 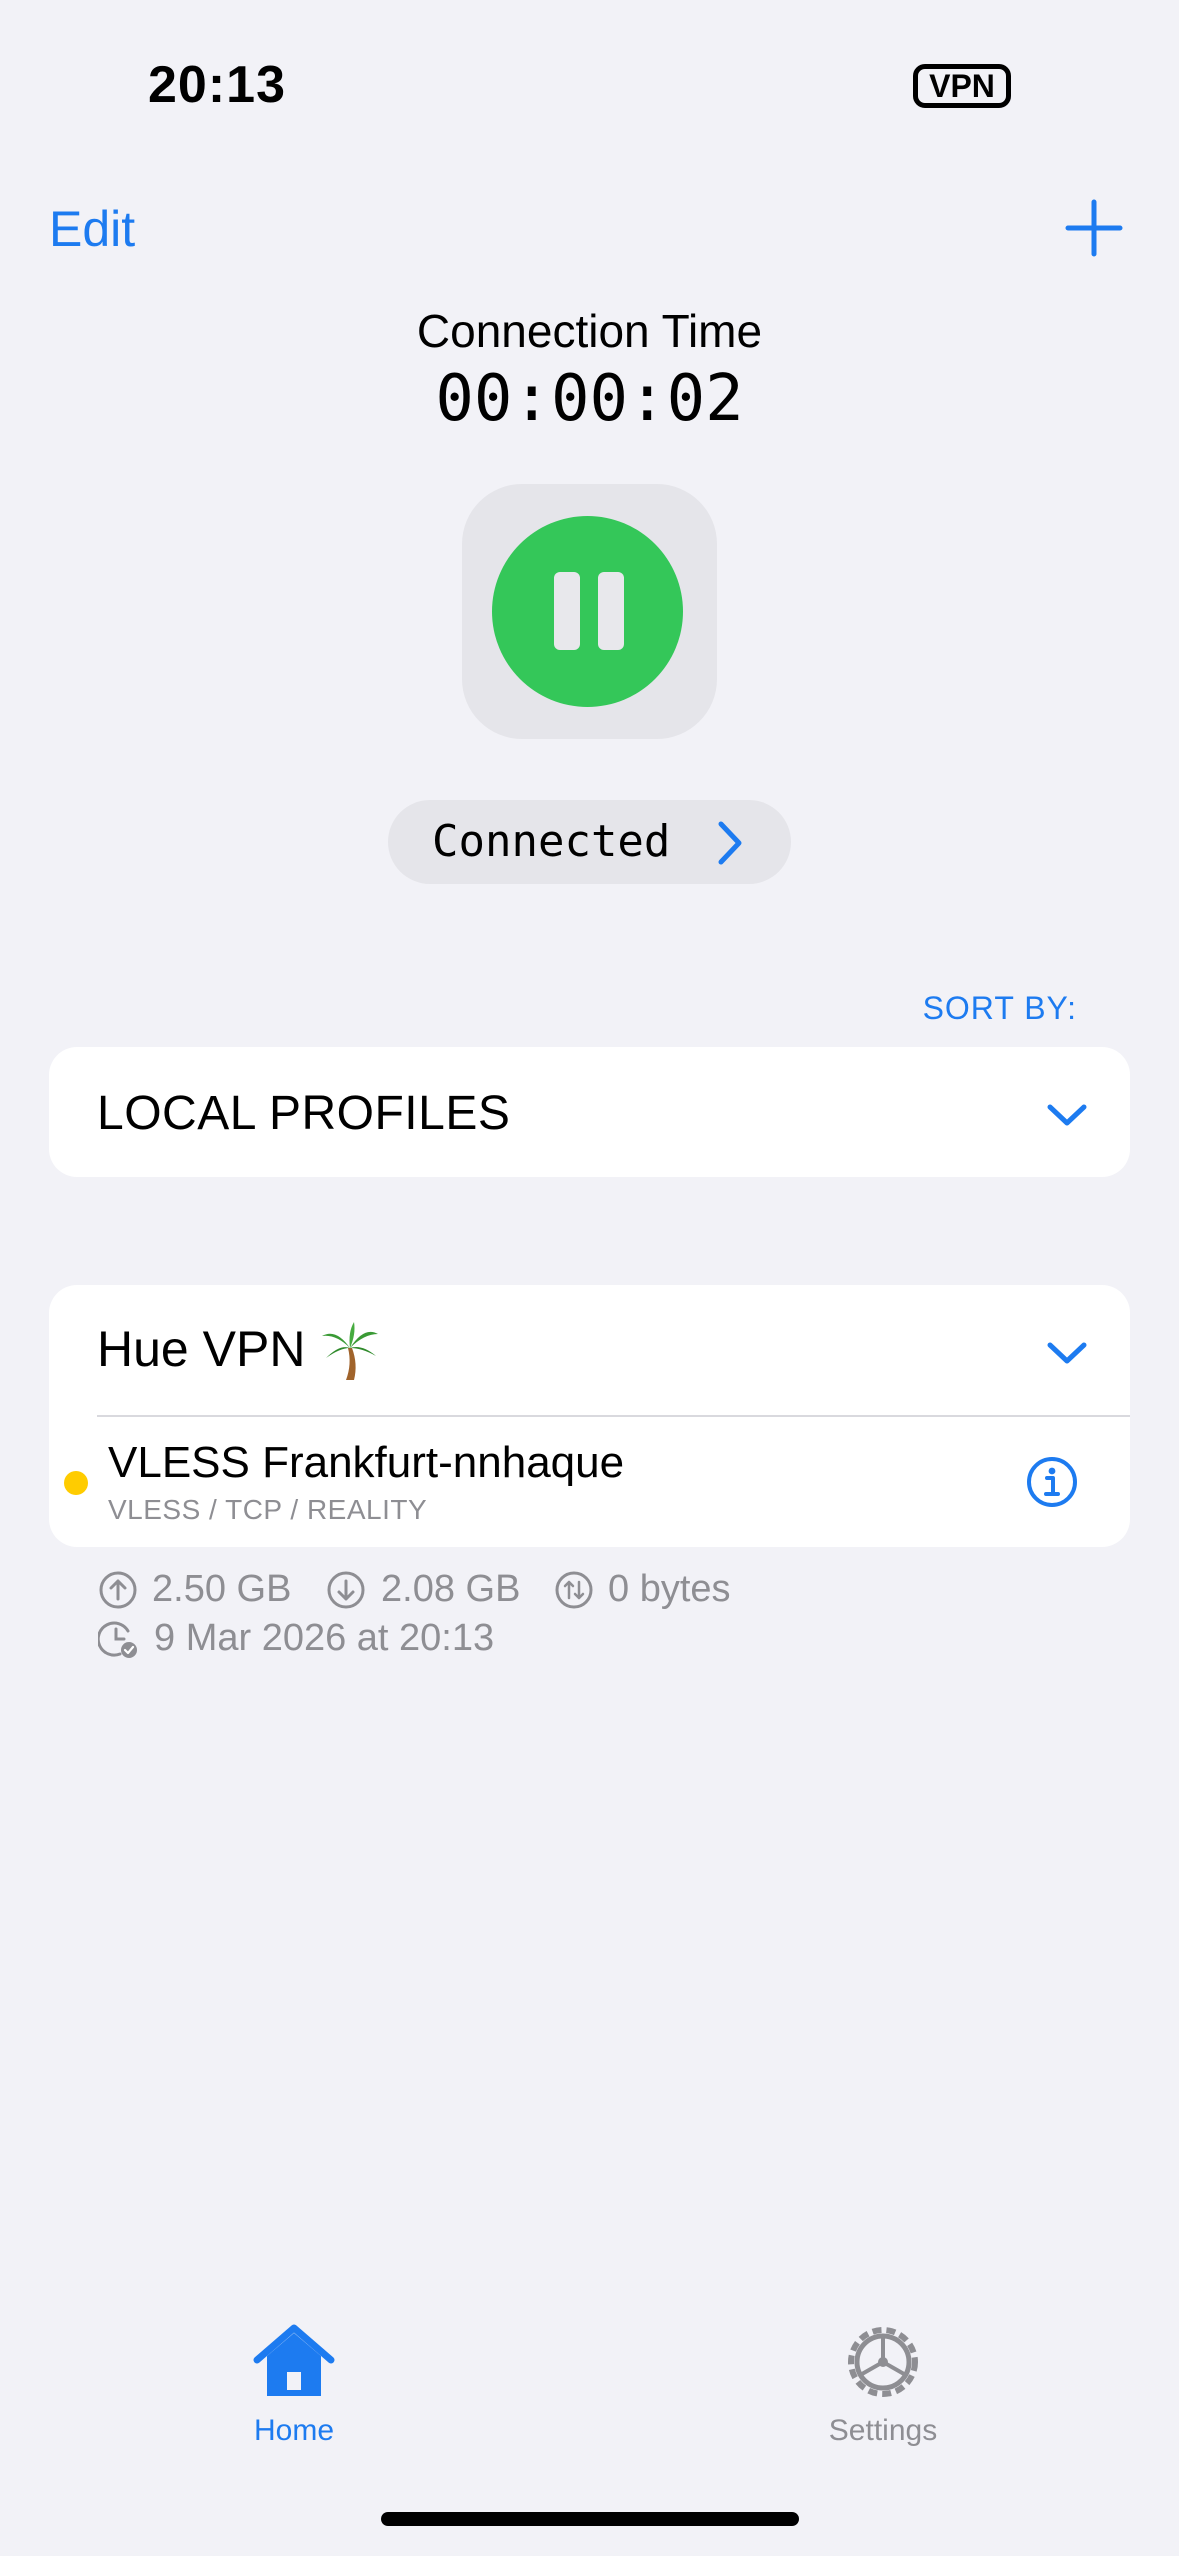 I want to click on local-profiles-title: LOCAL PROFILES, so click(x=304, y=1113).